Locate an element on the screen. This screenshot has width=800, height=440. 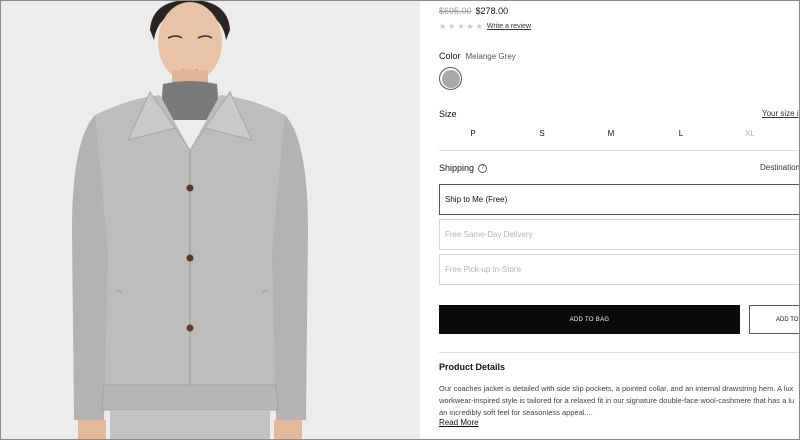
size-option-s: S is located at coordinates (542, 133).